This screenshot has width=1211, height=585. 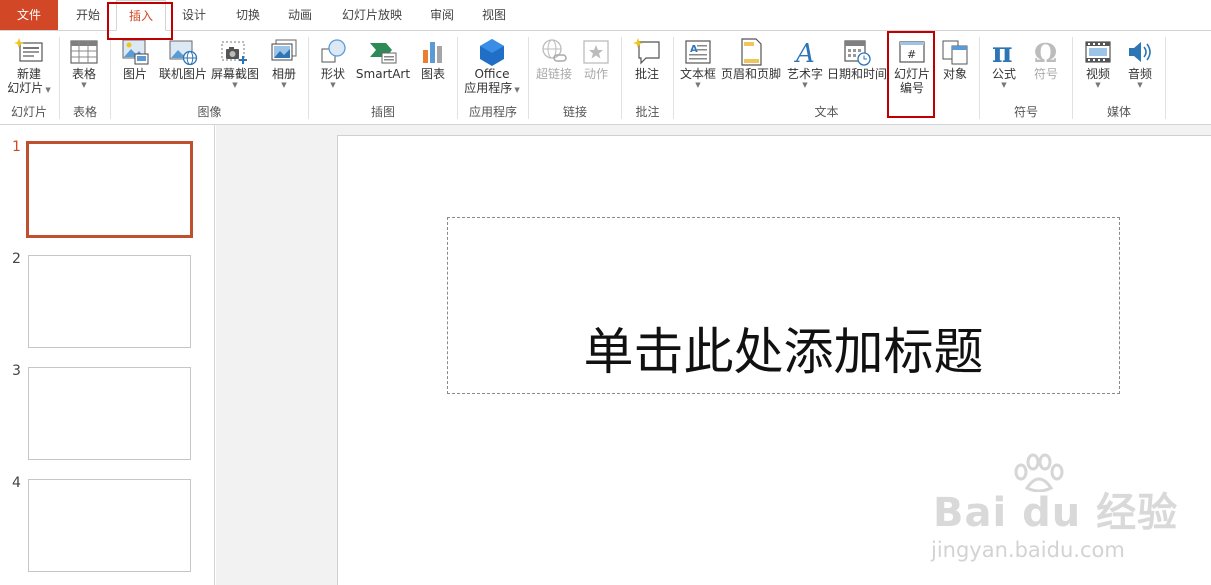 I want to click on wordart-button: A 艺术字 ▼, so click(x=805, y=63).